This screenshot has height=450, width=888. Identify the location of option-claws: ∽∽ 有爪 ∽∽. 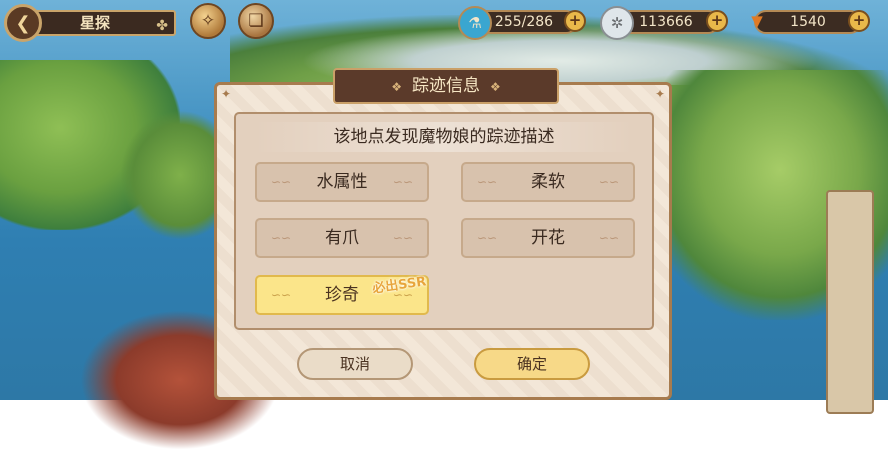
(342, 238).